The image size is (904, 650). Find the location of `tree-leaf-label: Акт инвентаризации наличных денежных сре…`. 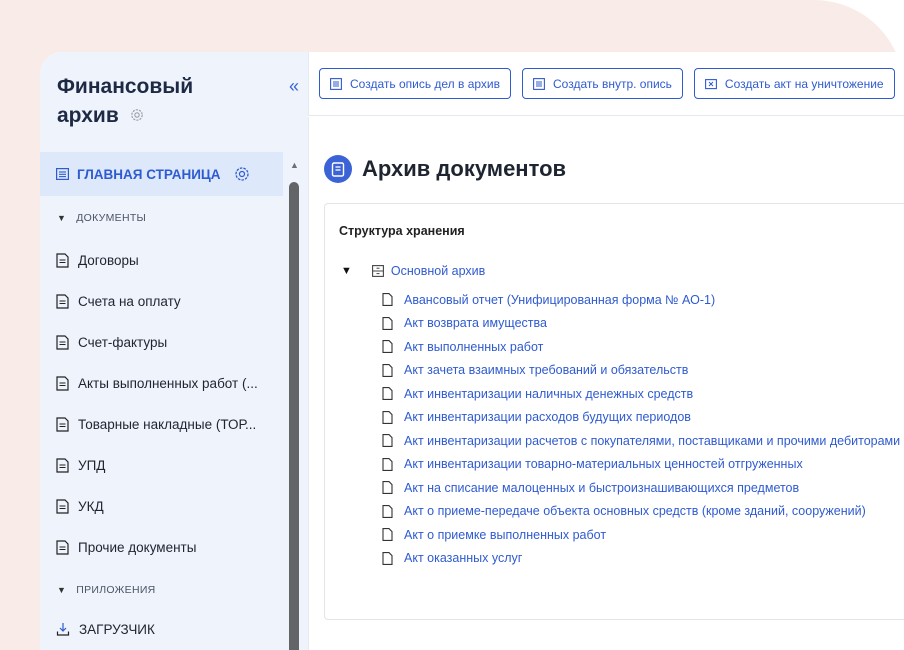

tree-leaf-label: Акт инвентаризации наличных денежных сре… is located at coordinates (549, 393).